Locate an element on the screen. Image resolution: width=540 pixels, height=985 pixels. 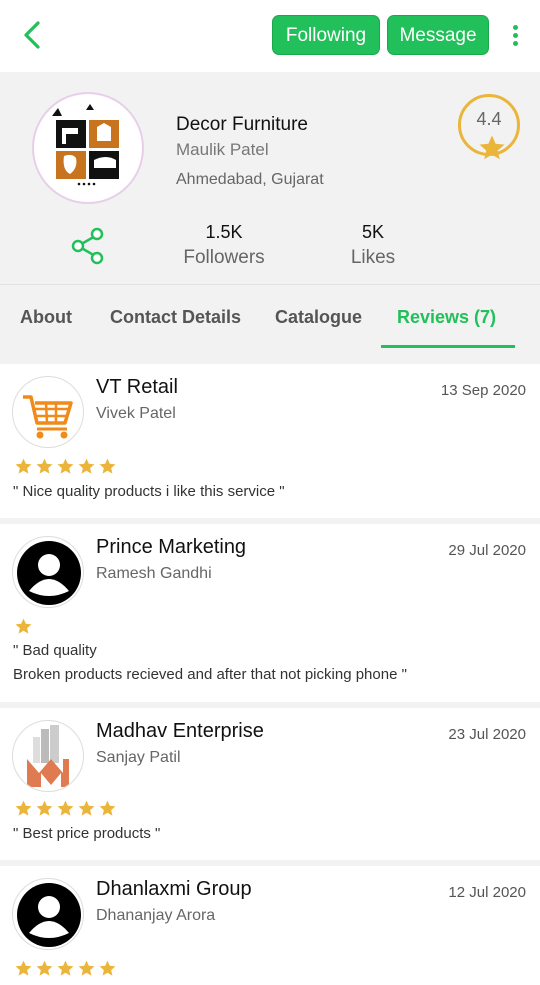
shopping-cart-icon is located at coordinates (48, 412).